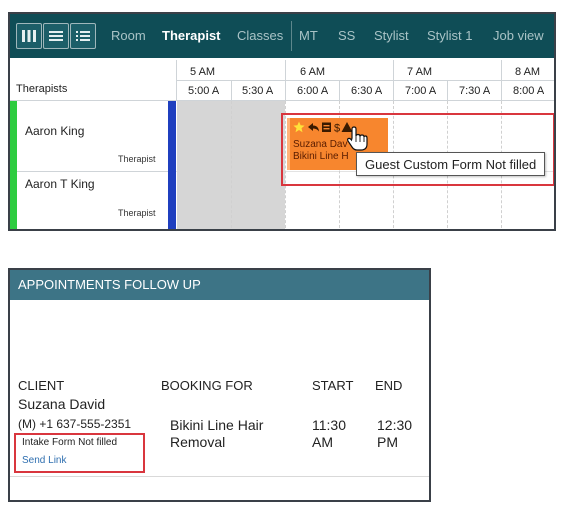 The width and height of the screenshot is (564, 512). I want to click on slot-header: 7:30 A, so click(475, 91).